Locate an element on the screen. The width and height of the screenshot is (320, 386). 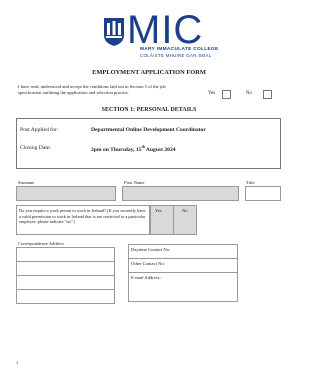
work-permit-yes-label: Yes is located at coordinates (158, 210).